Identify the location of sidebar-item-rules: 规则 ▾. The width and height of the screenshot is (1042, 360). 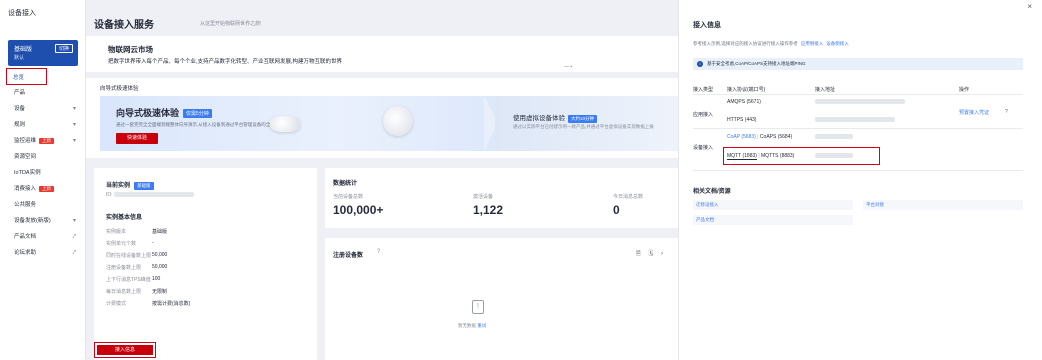
(48, 125).